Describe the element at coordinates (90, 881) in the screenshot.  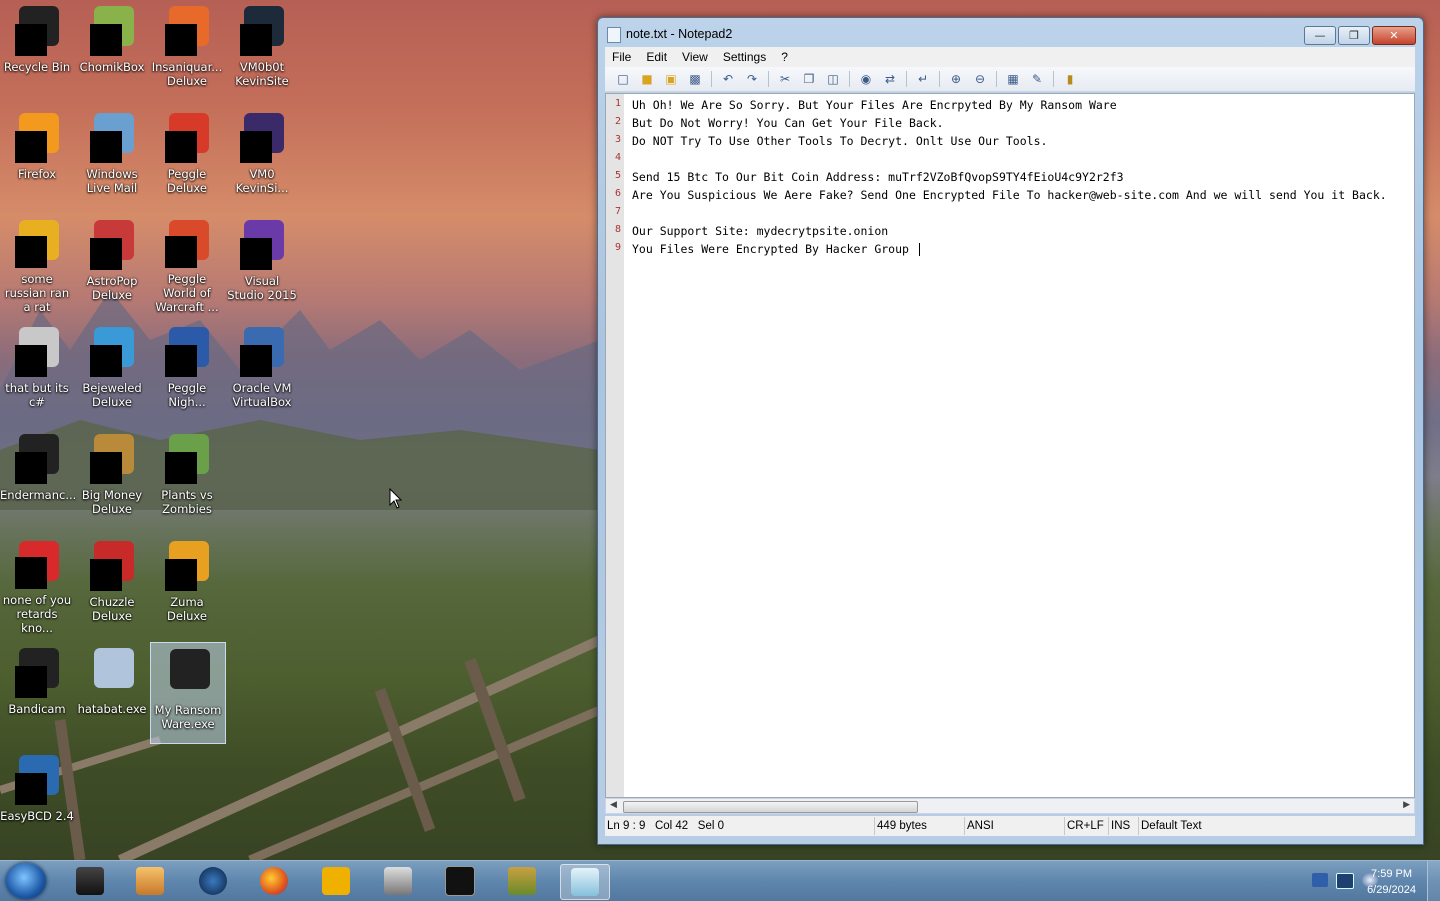
I see `taskbar-item-vm` at that location.